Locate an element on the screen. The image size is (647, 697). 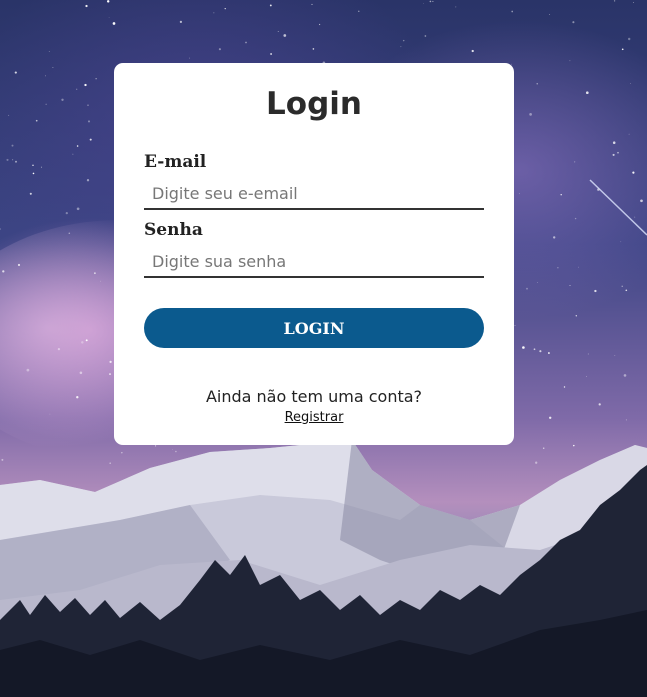
email-label: E-mail is located at coordinates (175, 162).